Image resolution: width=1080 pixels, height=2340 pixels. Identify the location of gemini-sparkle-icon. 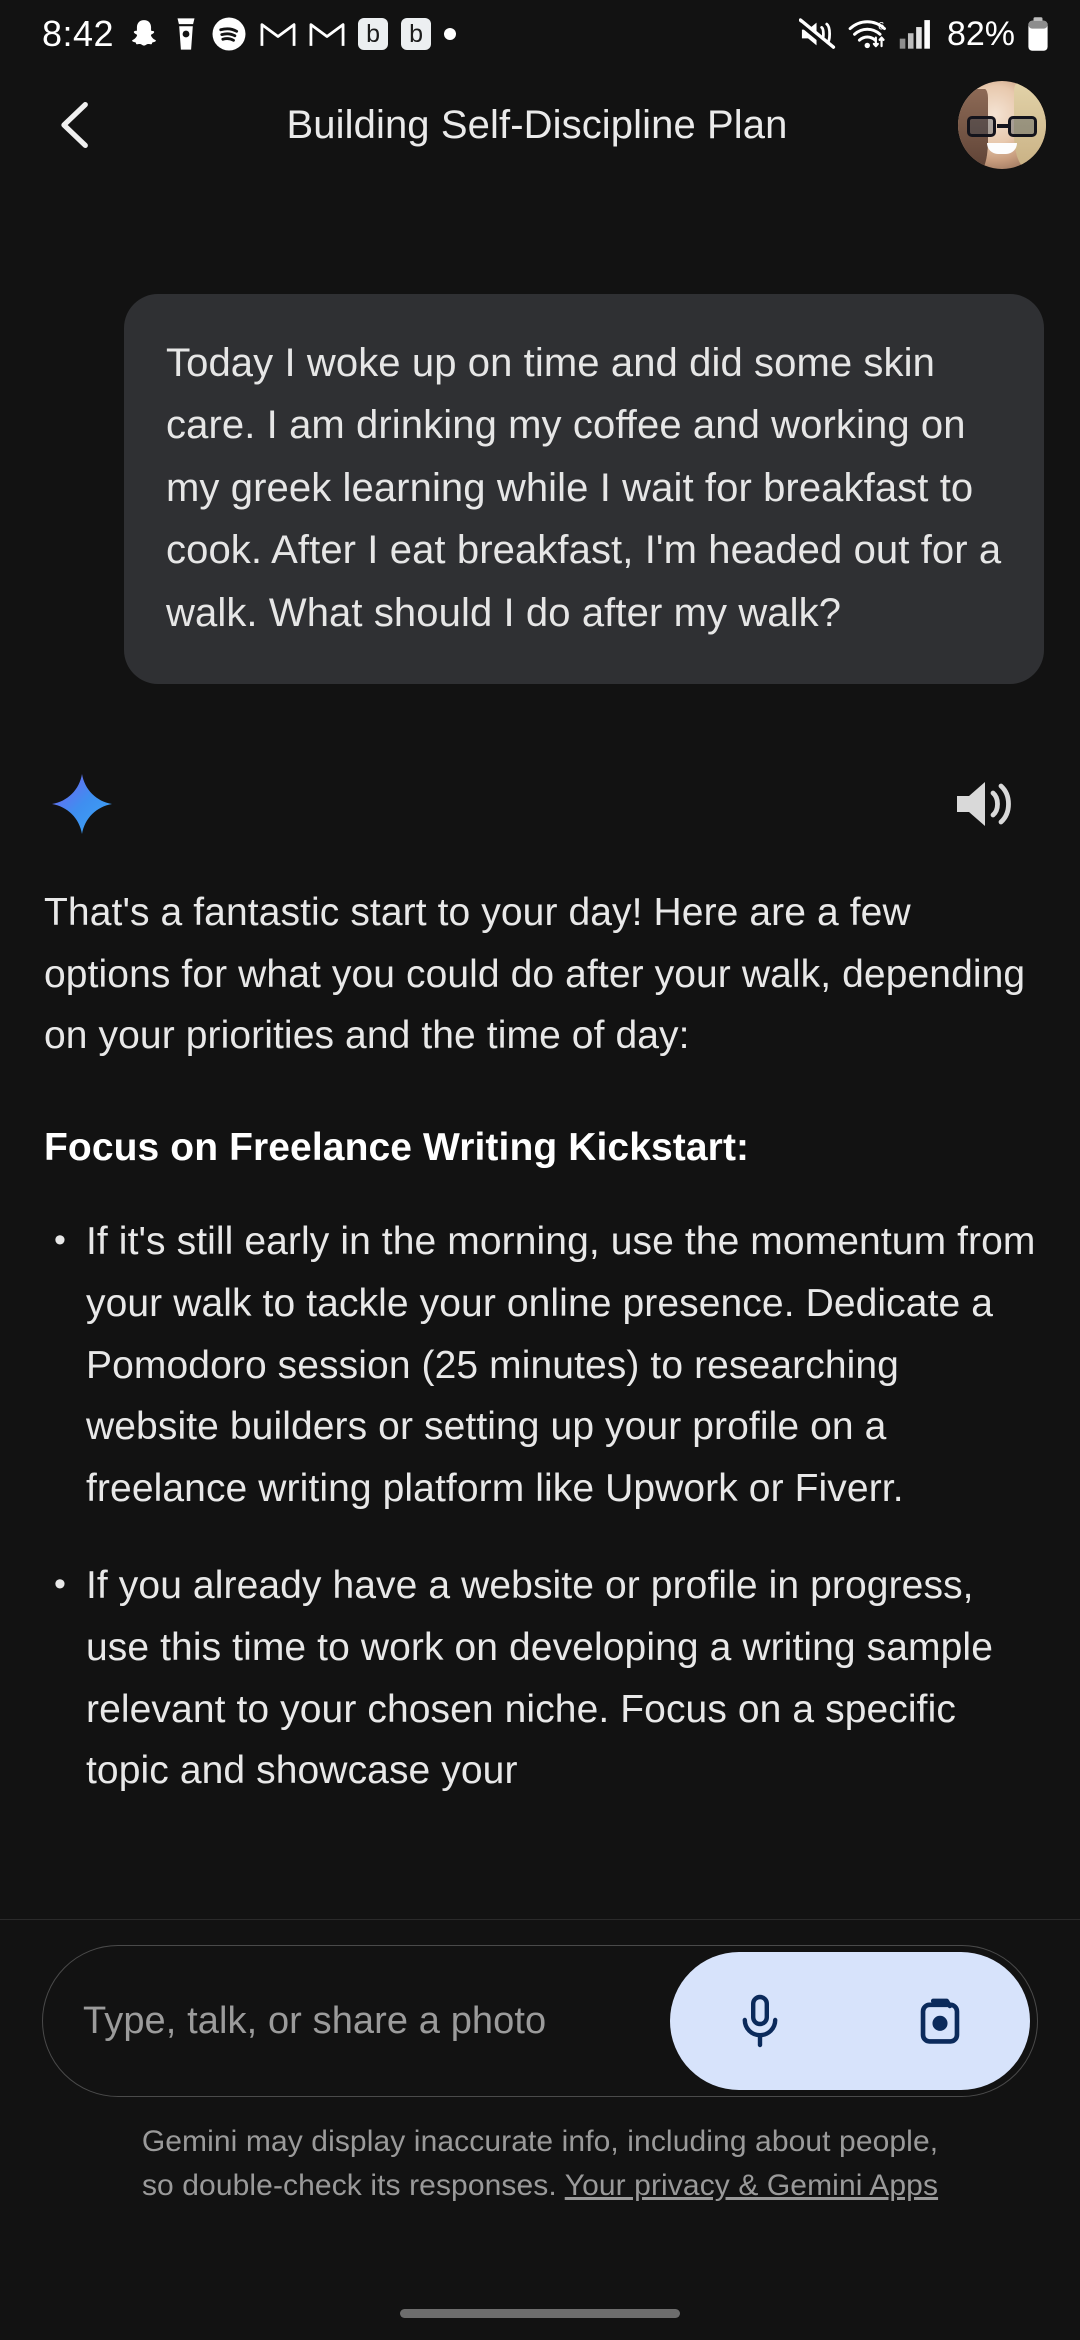
(82, 804).